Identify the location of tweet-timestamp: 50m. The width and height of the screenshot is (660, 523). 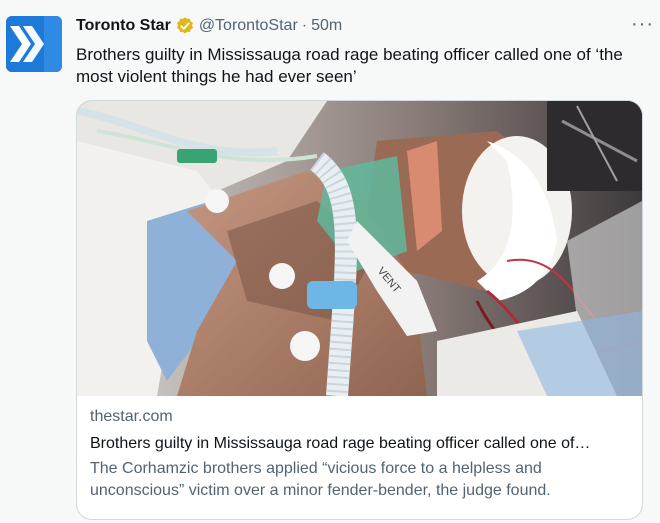
(326, 26).